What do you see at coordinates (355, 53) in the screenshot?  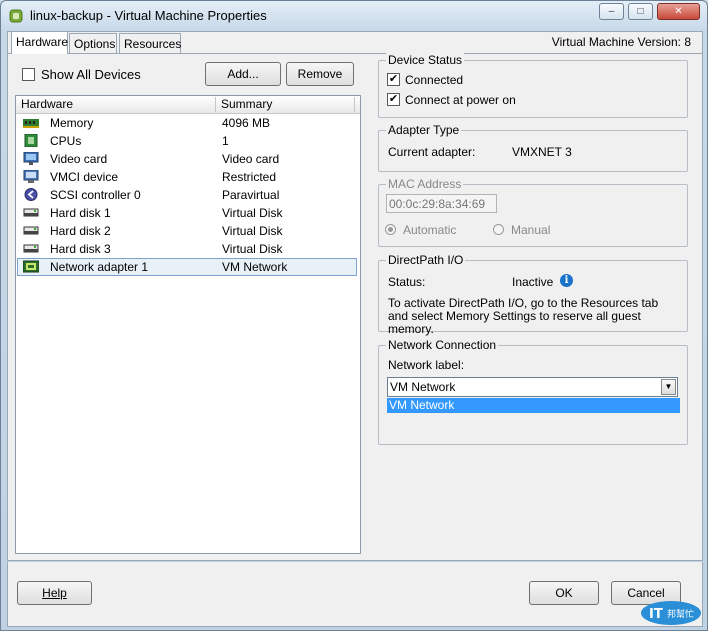 I see `tab-divider` at bounding box center [355, 53].